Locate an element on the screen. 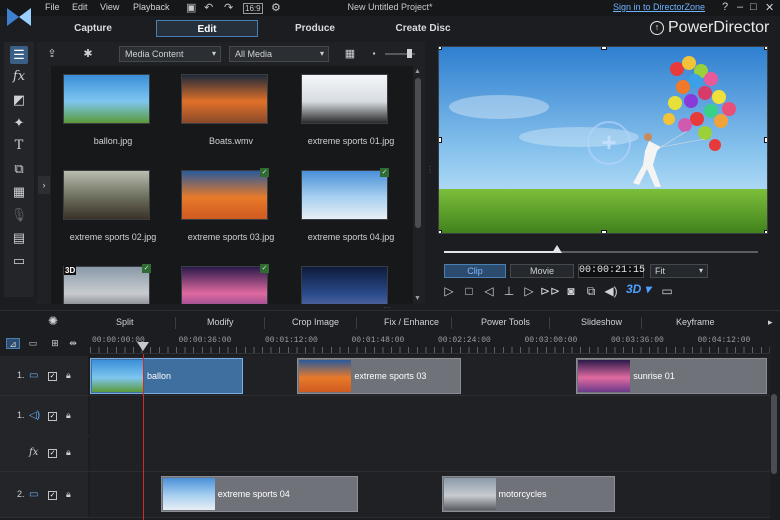 The width and height of the screenshot is (780, 520). settings-gear-icon: ⚙ is located at coordinates (276, 7).